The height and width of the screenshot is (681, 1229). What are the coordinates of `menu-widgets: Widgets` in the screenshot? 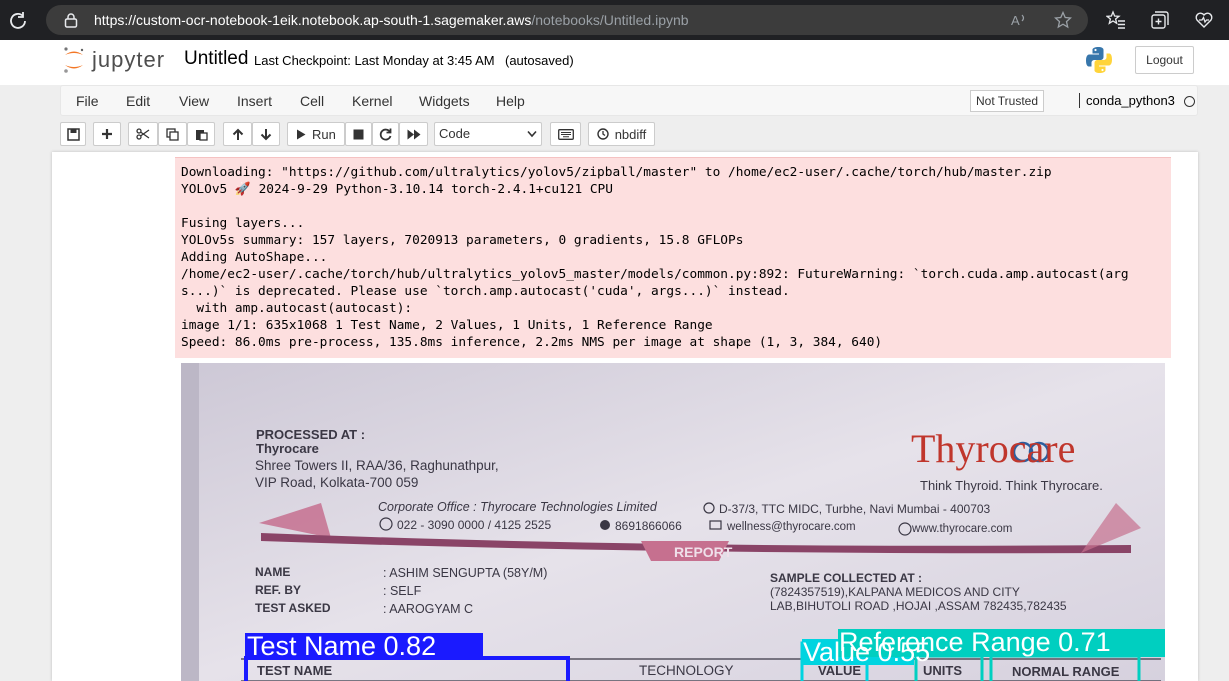 It's located at (444, 101).